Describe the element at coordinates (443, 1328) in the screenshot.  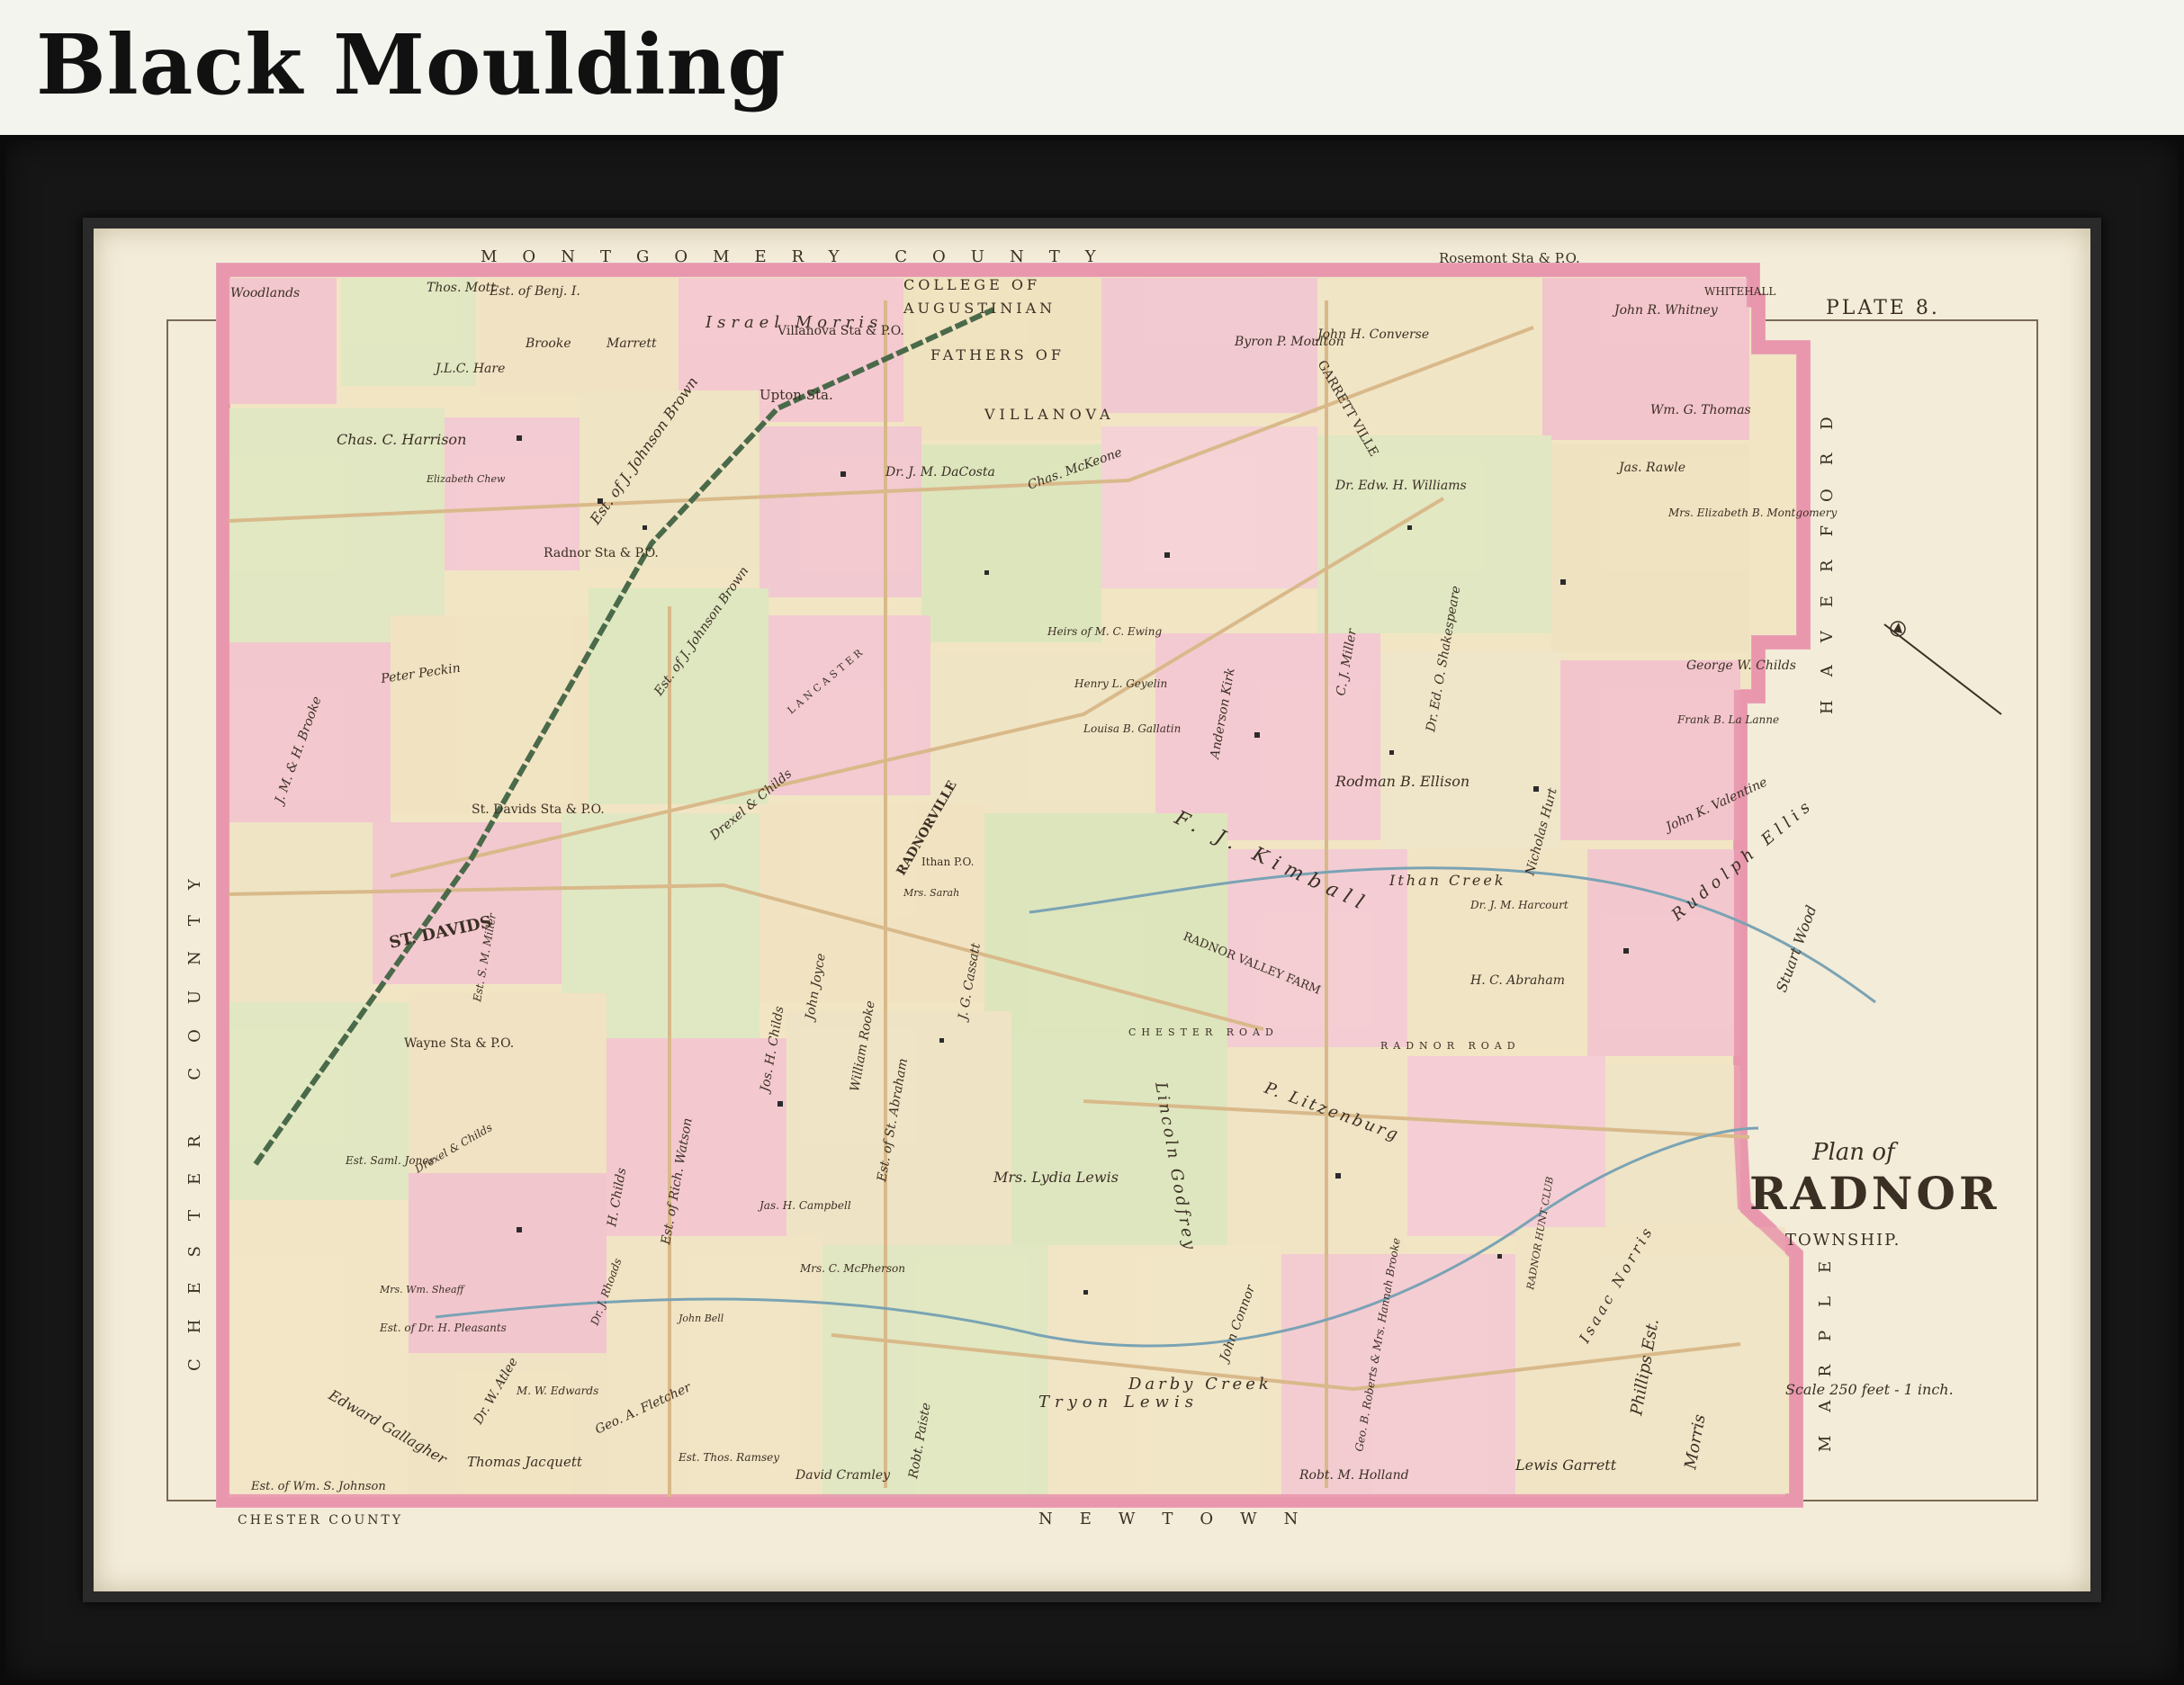
I see `owner-label: Est. of Dr. H. Pleasants` at that location.